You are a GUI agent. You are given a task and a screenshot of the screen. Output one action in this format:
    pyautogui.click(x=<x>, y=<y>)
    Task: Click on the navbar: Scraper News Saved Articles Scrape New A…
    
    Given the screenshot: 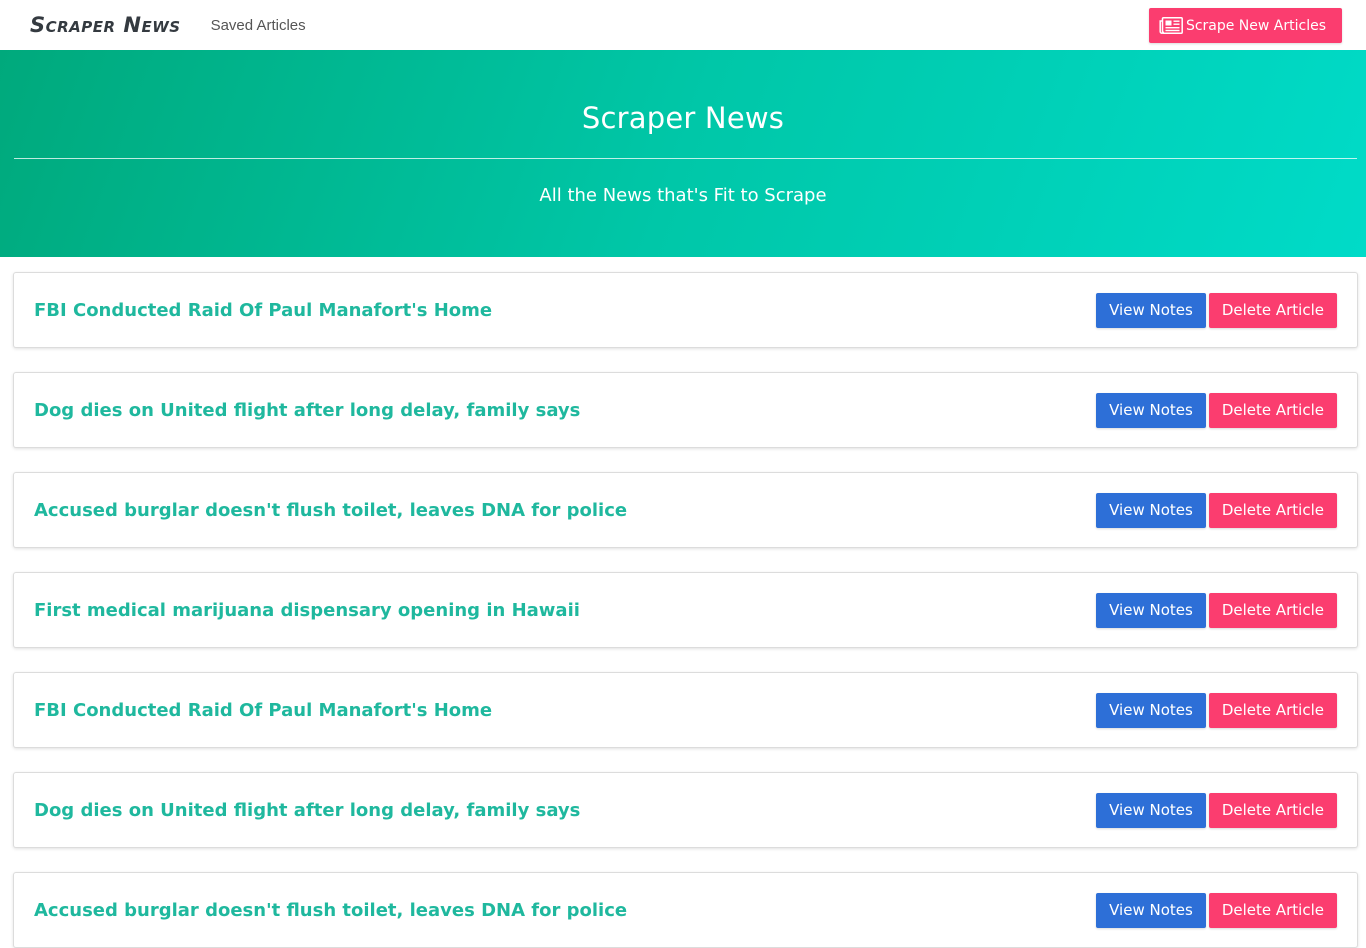 What is the action you would take?
    pyautogui.click(x=683, y=25)
    